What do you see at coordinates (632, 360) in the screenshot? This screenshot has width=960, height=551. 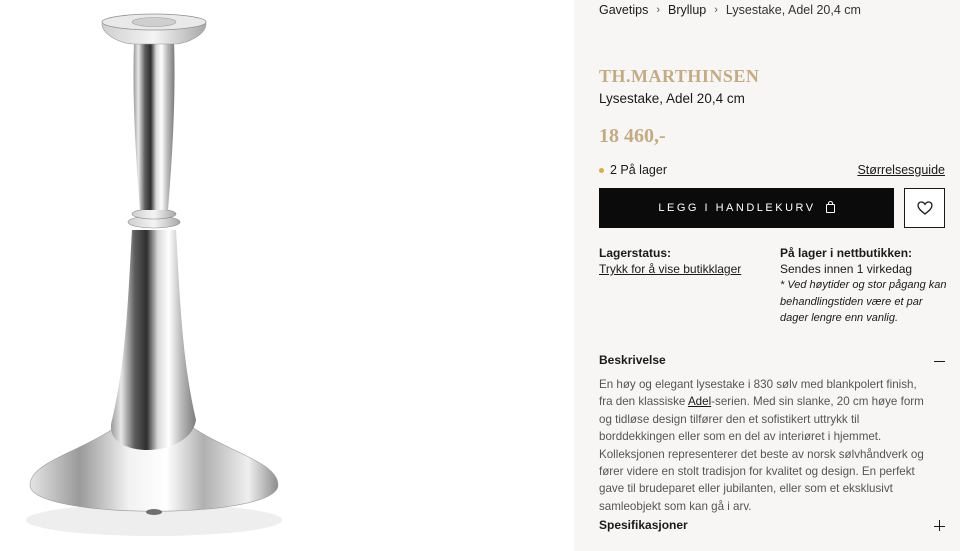 I see `description-header: Beskrivelse` at bounding box center [632, 360].